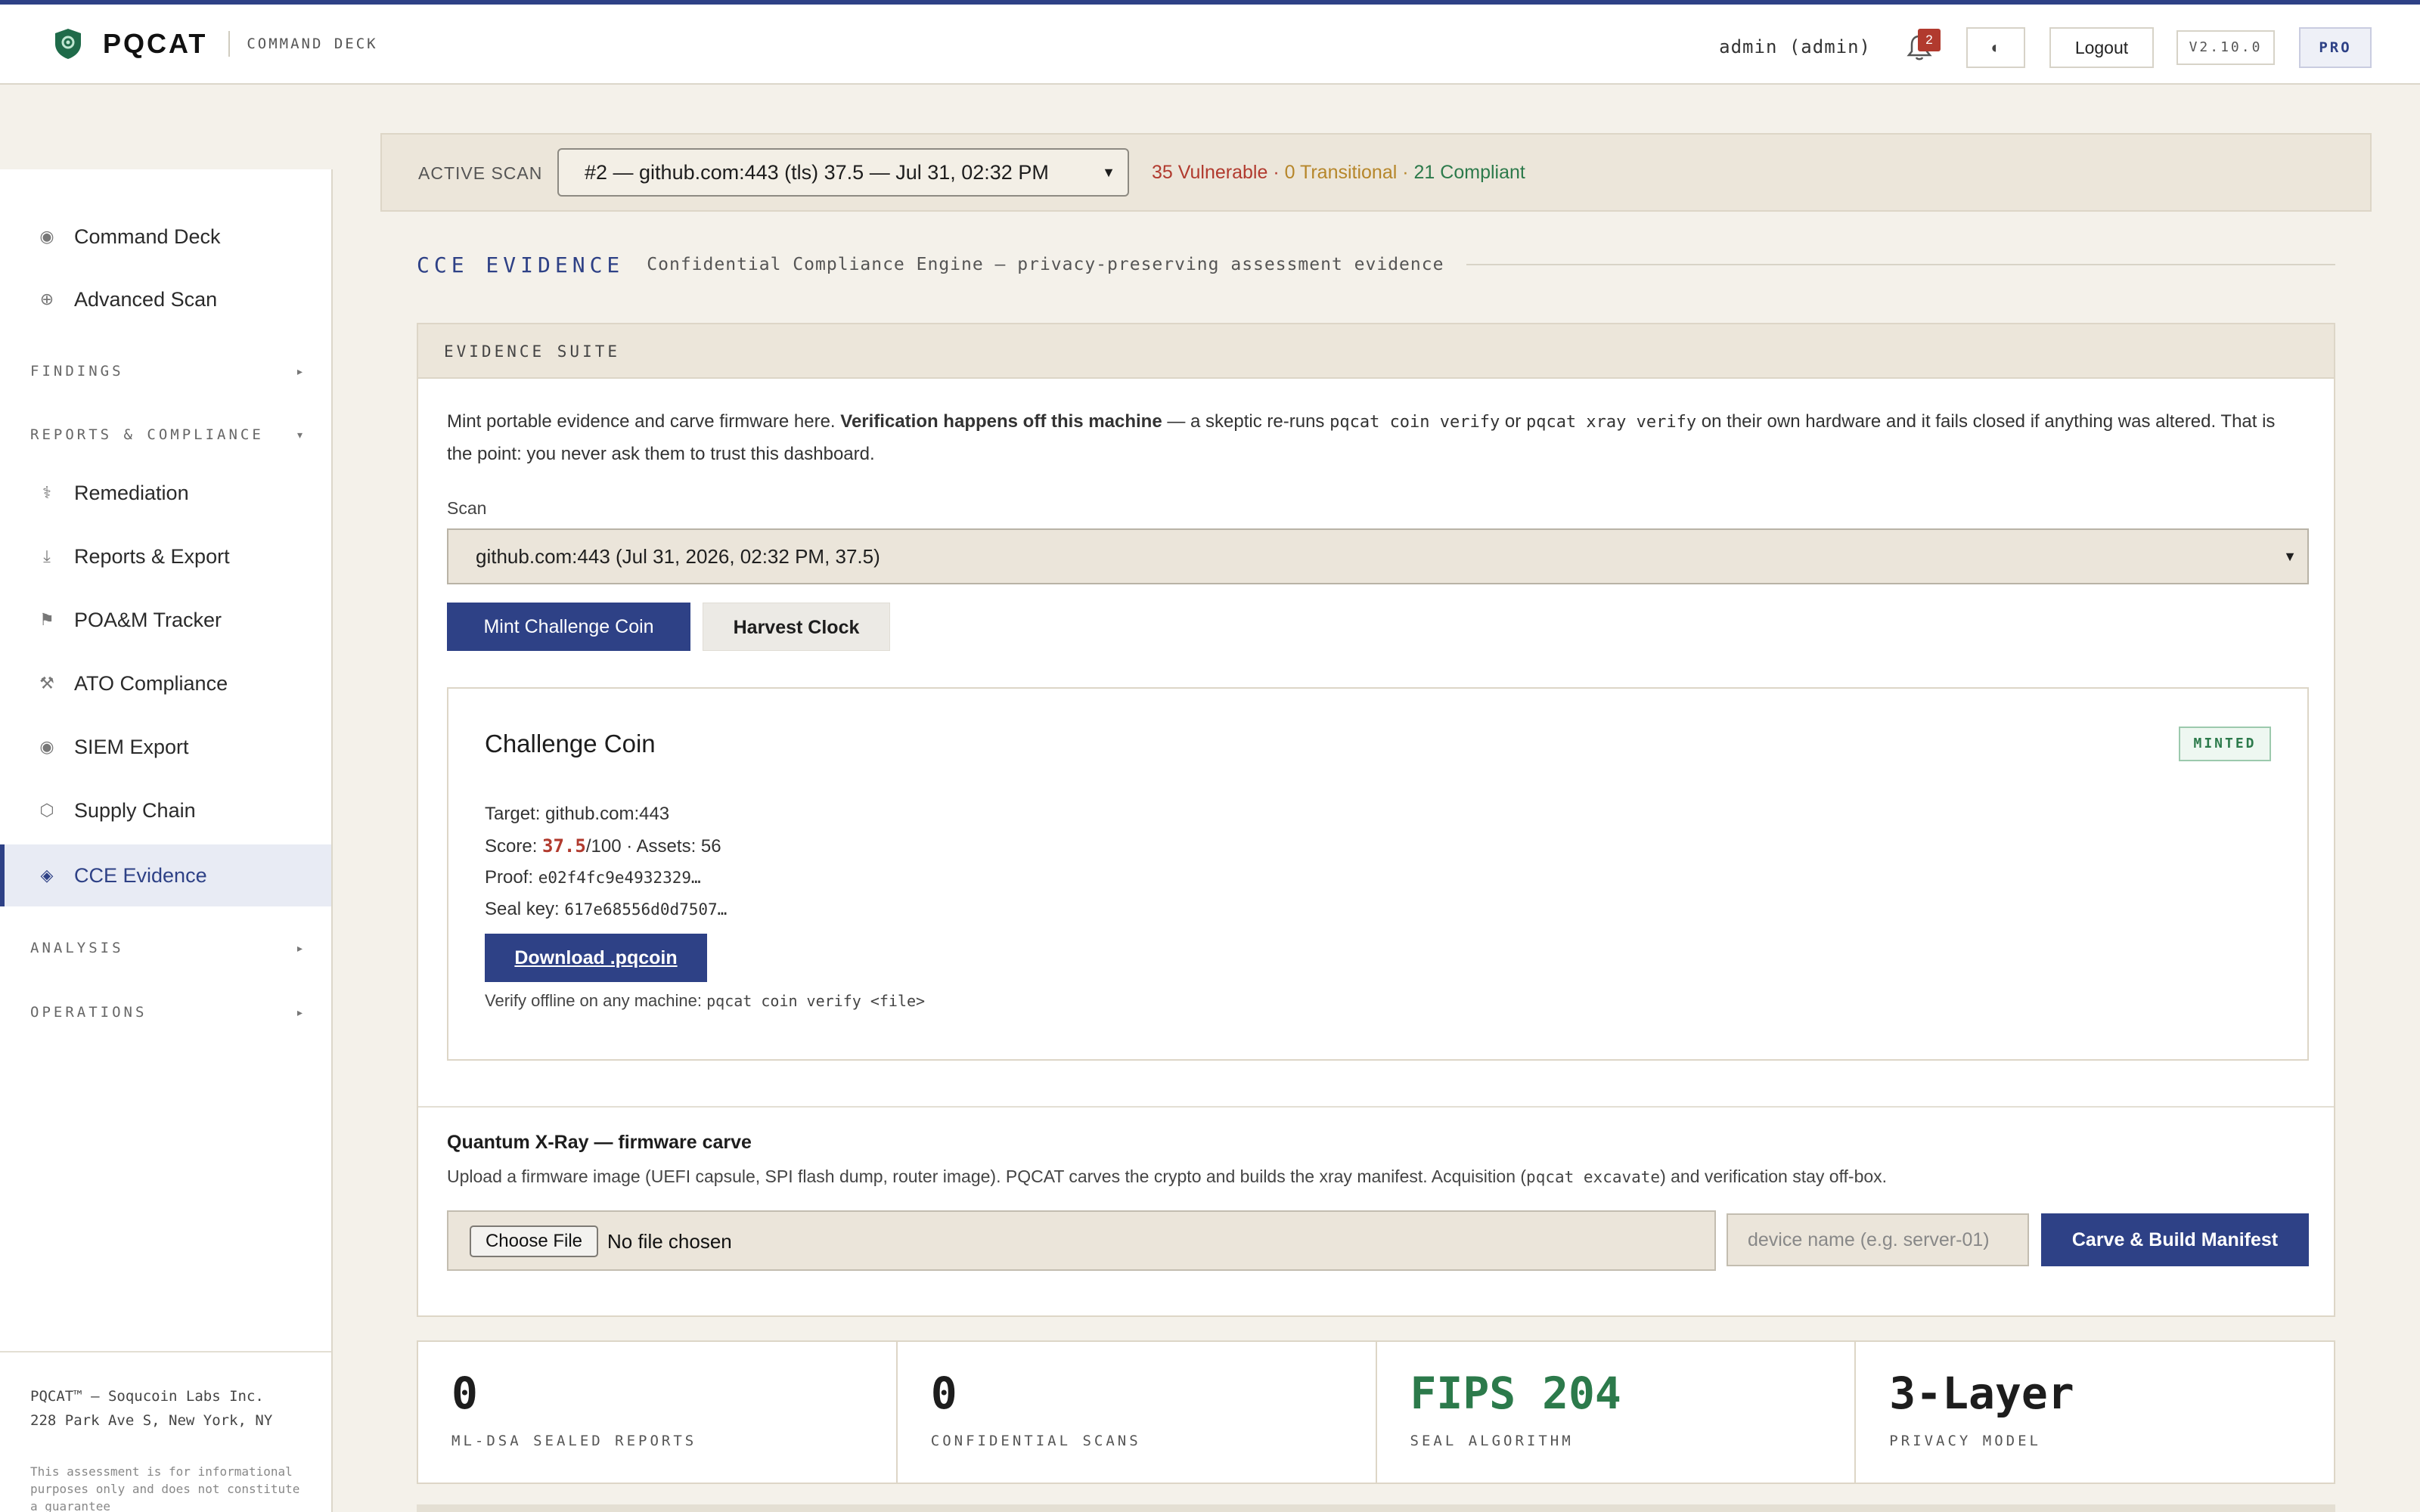  Describe the element at coordinates (147, 434) in the screenshot. I see `section-label: REPORTS & COMPLIANCE` at that location.